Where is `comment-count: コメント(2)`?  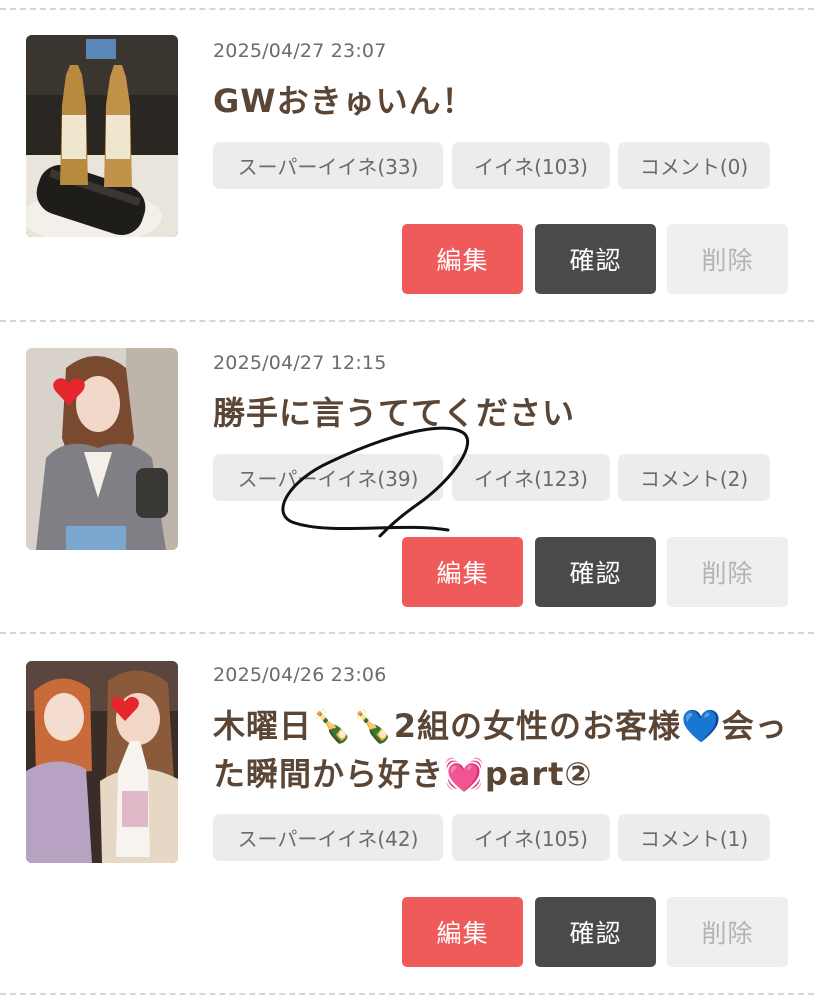 comment-count: コメント(2) is located at coordinates (694, 477).